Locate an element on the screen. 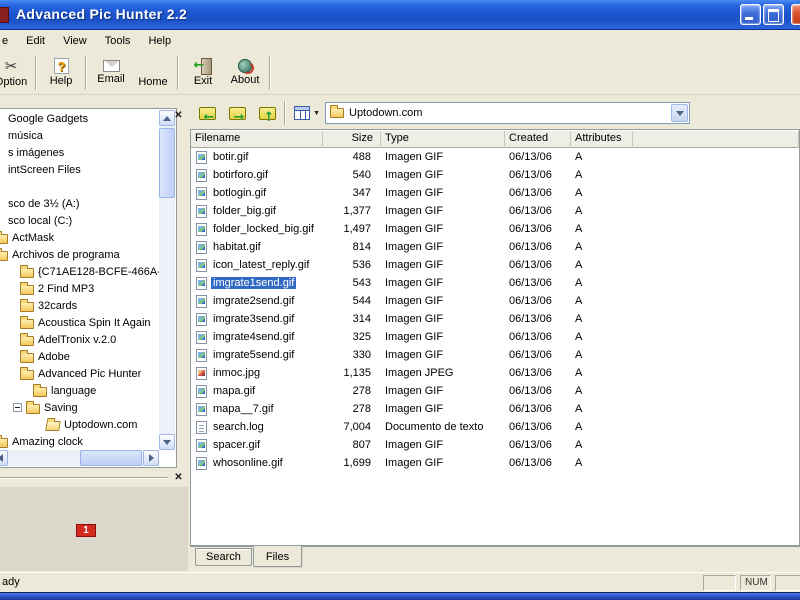  file-row: habitat.gif 814 Imagen GIF 06/13/06 A is located at coordinates (495, 247).